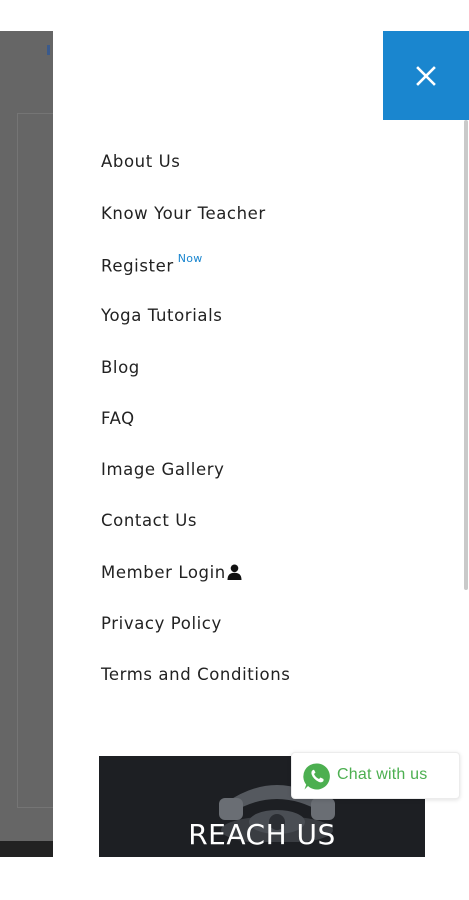  I want to click on menu-item-terms-and-conditions: Terms and Conditions, so click(195, 674).